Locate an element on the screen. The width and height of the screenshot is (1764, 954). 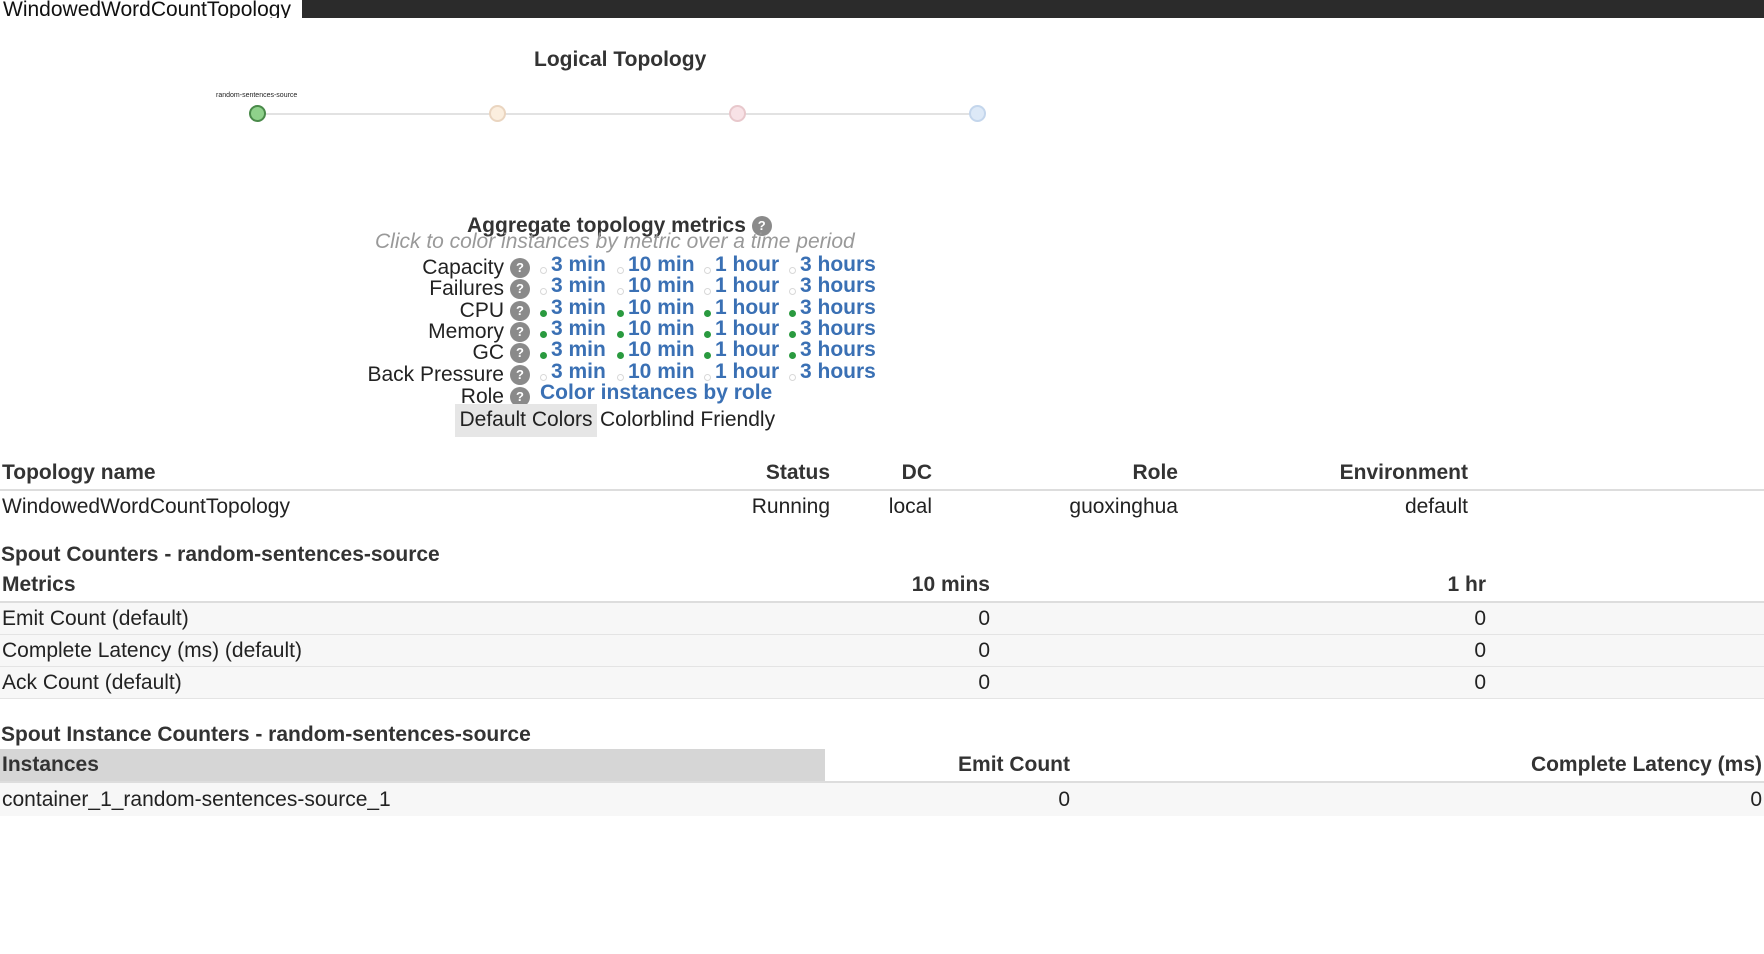
header-status: Status is located at coordinates (797, 472).